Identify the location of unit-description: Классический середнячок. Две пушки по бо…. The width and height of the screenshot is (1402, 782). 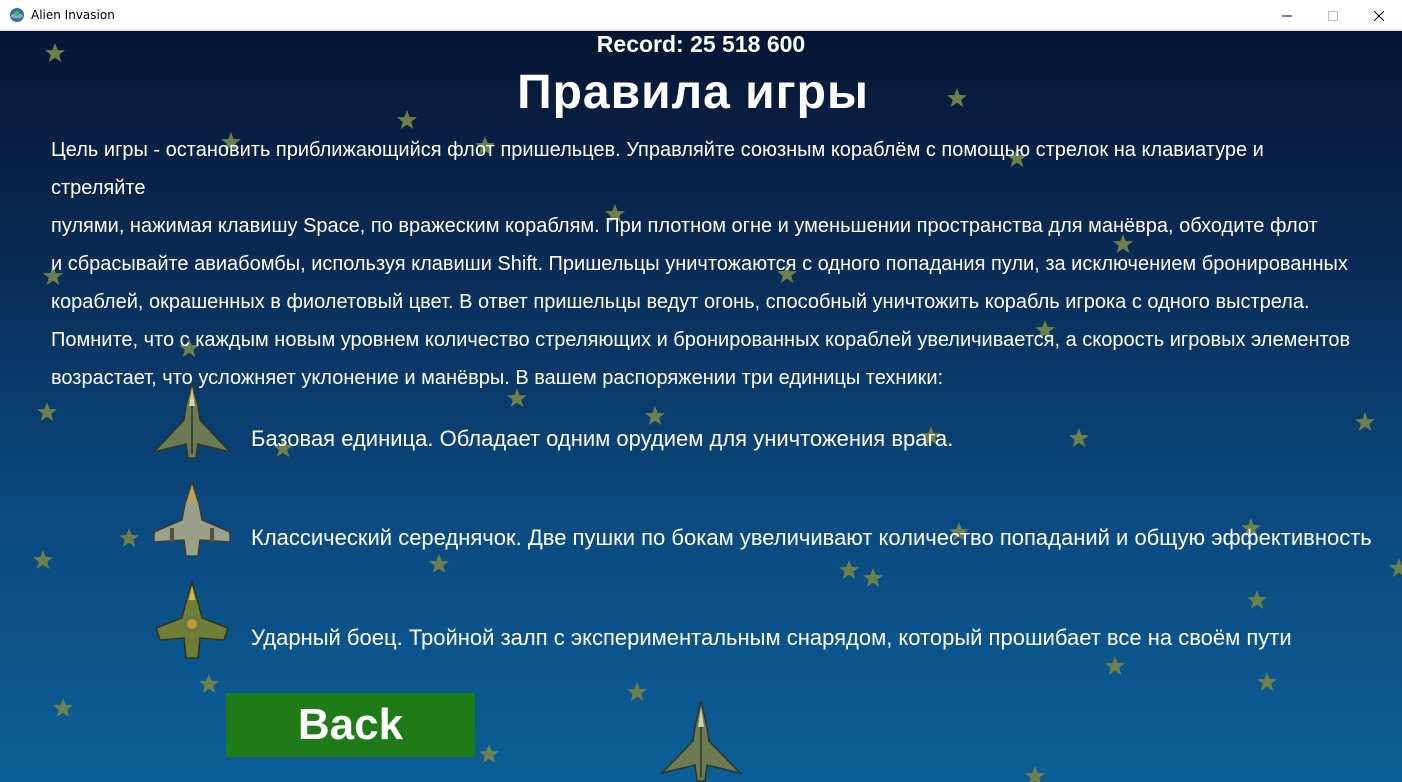
(811, 537).